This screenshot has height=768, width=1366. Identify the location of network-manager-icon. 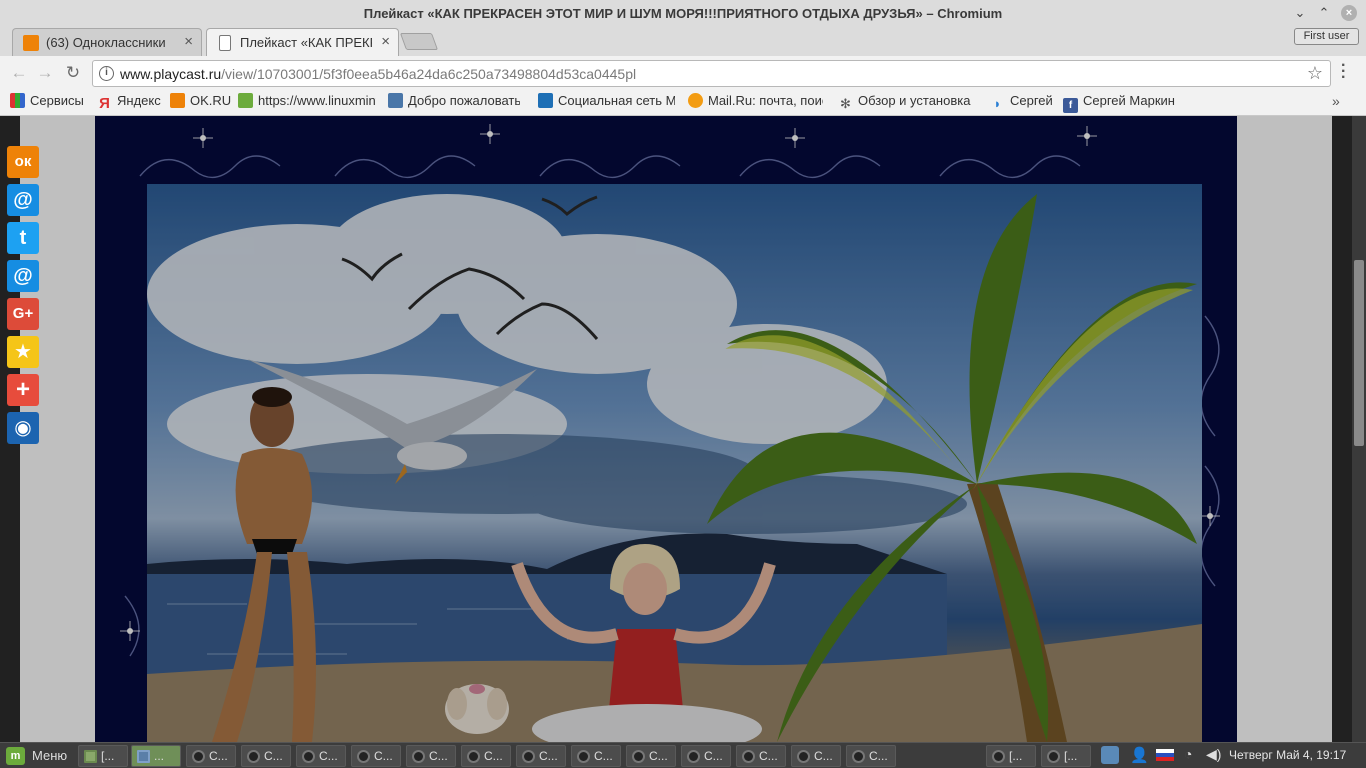
(1110, 756).